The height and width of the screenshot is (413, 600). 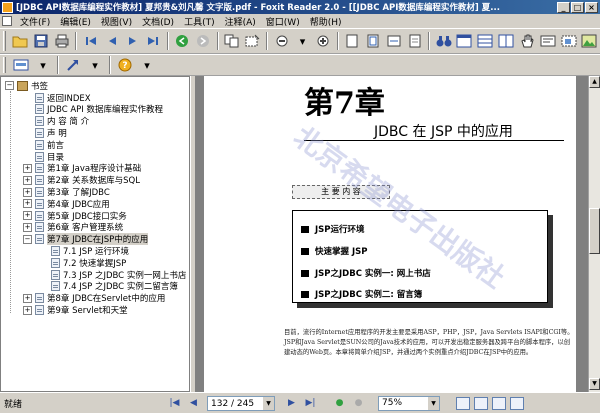 I want to click on go-back-icon, so click(x=182, y=41).